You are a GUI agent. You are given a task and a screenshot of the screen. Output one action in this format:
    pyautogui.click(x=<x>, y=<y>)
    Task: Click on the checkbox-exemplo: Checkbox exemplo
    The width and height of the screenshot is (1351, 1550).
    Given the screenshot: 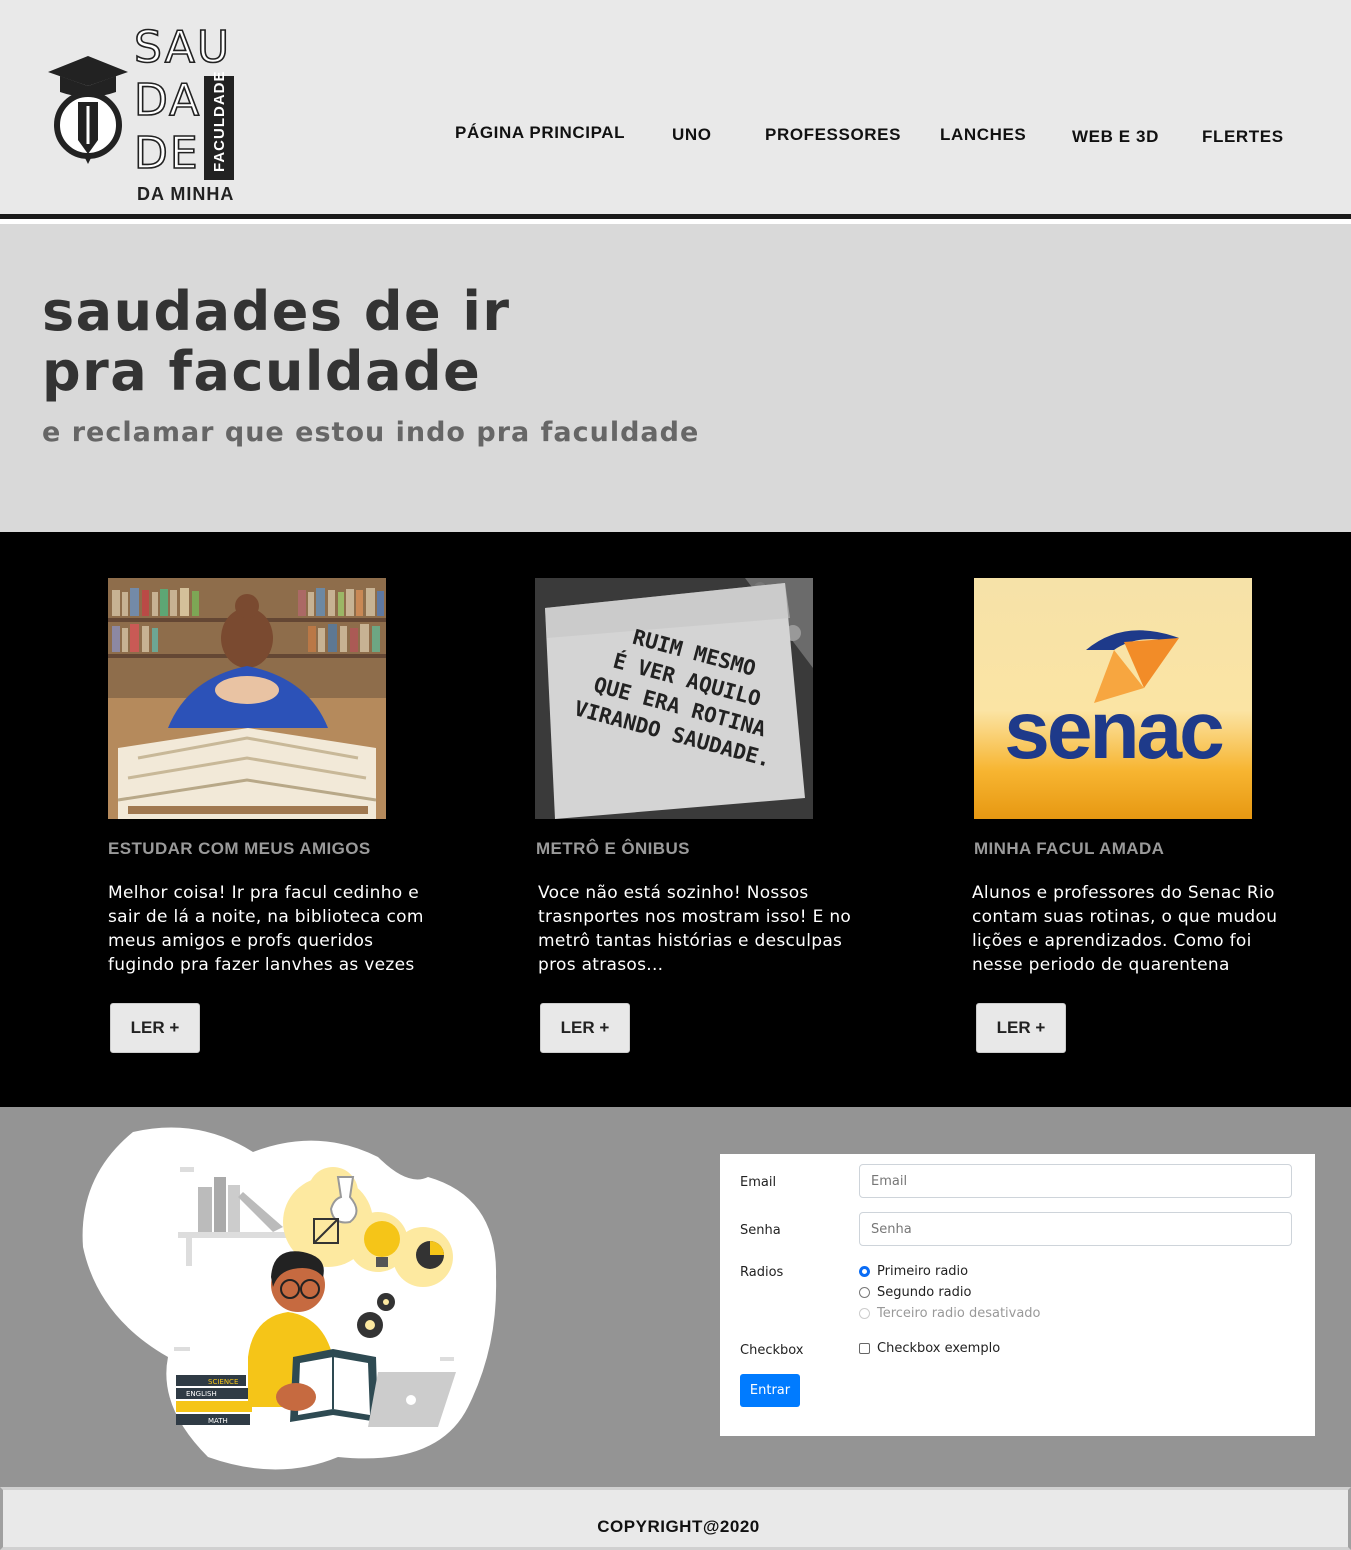 What is the action you would take?
    pyautogui.click(x=929, y=1348)
    